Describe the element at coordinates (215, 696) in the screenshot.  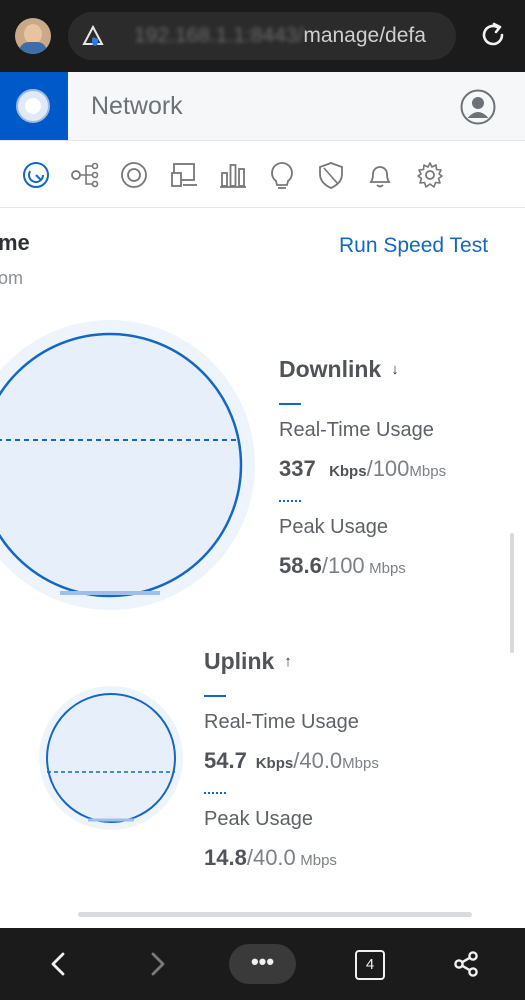
I see `uplink-divider` at that location.